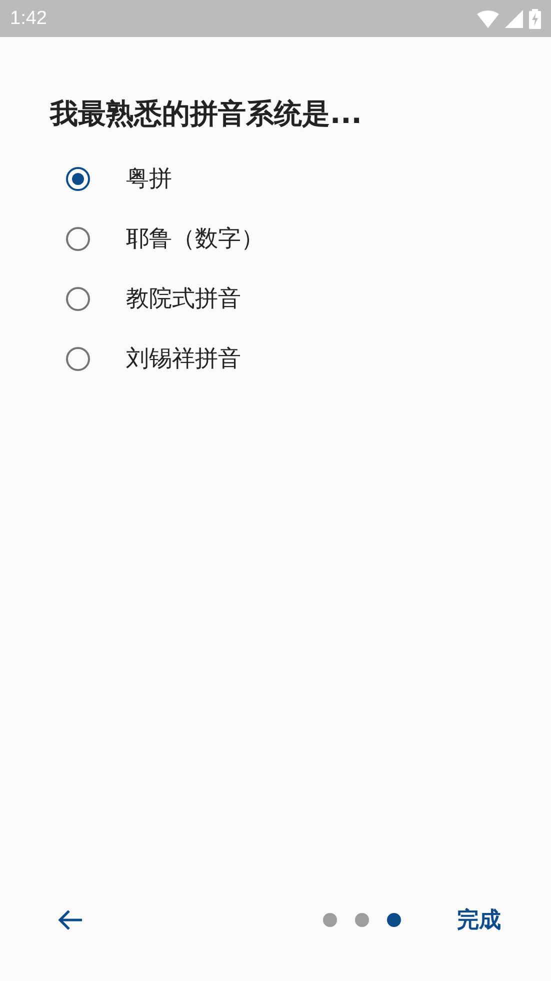  I want to click on battery-charging-icon, so click(535, 18).